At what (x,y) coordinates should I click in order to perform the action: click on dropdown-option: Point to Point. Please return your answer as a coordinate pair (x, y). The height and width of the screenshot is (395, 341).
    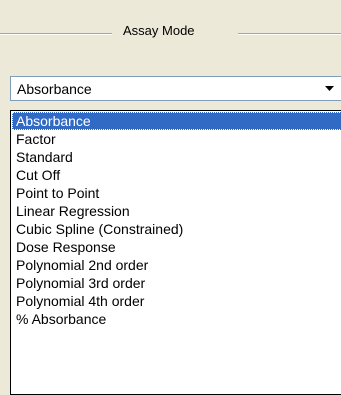
    Looking at the image, I should click on (176, 193).